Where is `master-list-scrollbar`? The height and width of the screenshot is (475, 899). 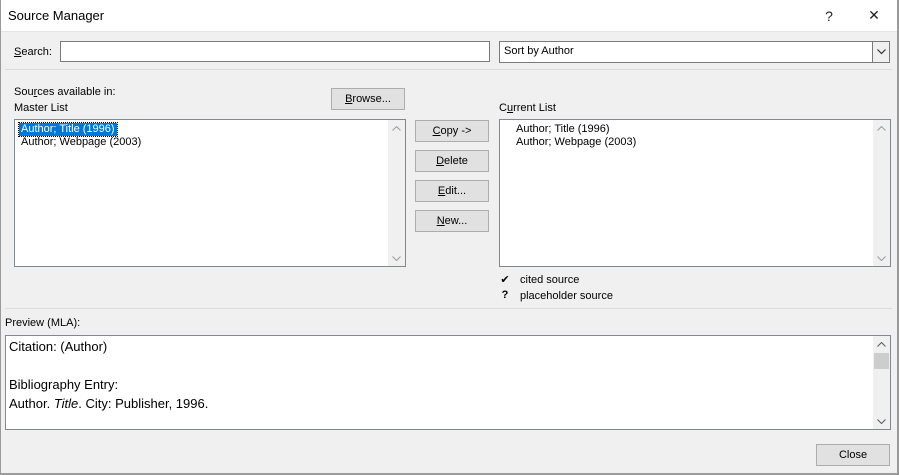
master-list-scrollbar is located at coordinates (396, 193).